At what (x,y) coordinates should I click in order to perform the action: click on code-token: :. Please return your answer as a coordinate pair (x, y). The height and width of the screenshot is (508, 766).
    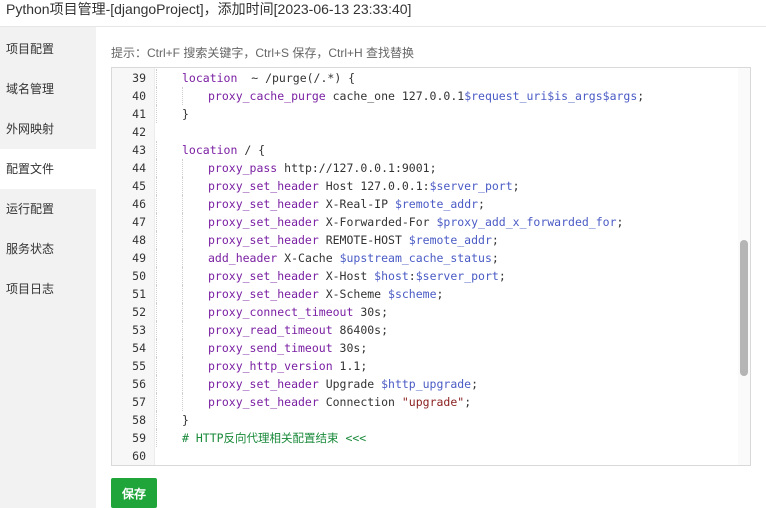
    Looking at the image, I should click on (412, 276).